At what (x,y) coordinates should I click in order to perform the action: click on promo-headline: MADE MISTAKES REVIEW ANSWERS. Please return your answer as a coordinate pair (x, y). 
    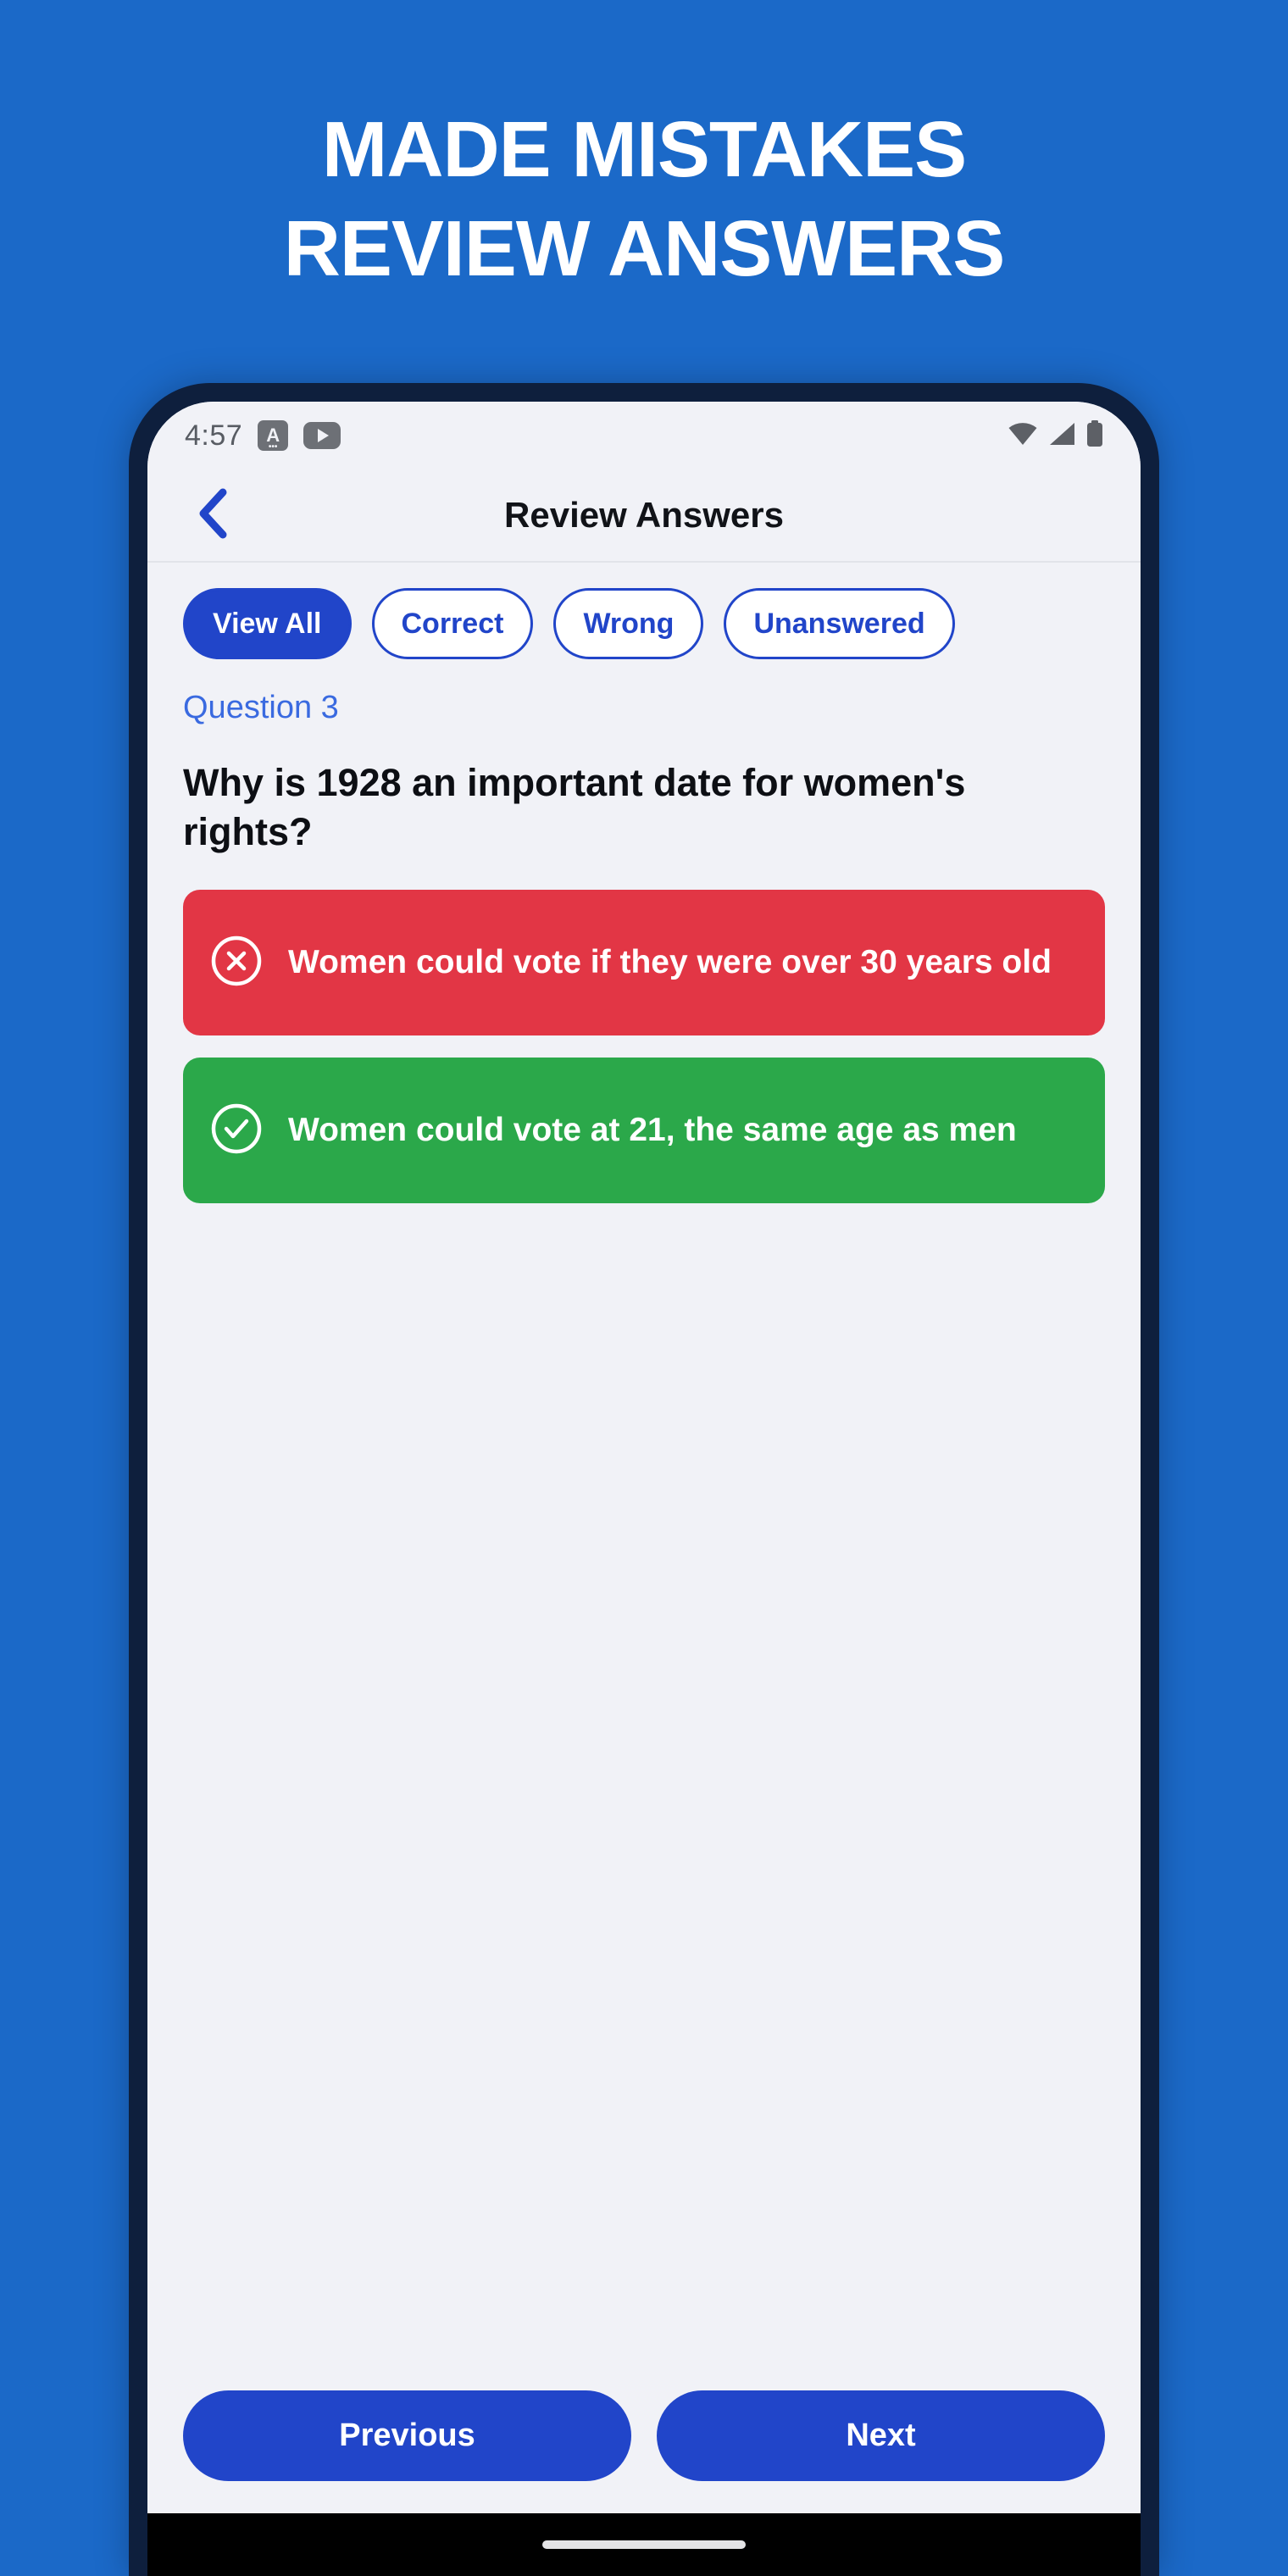
    Looking at the image, I should click on (644, 199).